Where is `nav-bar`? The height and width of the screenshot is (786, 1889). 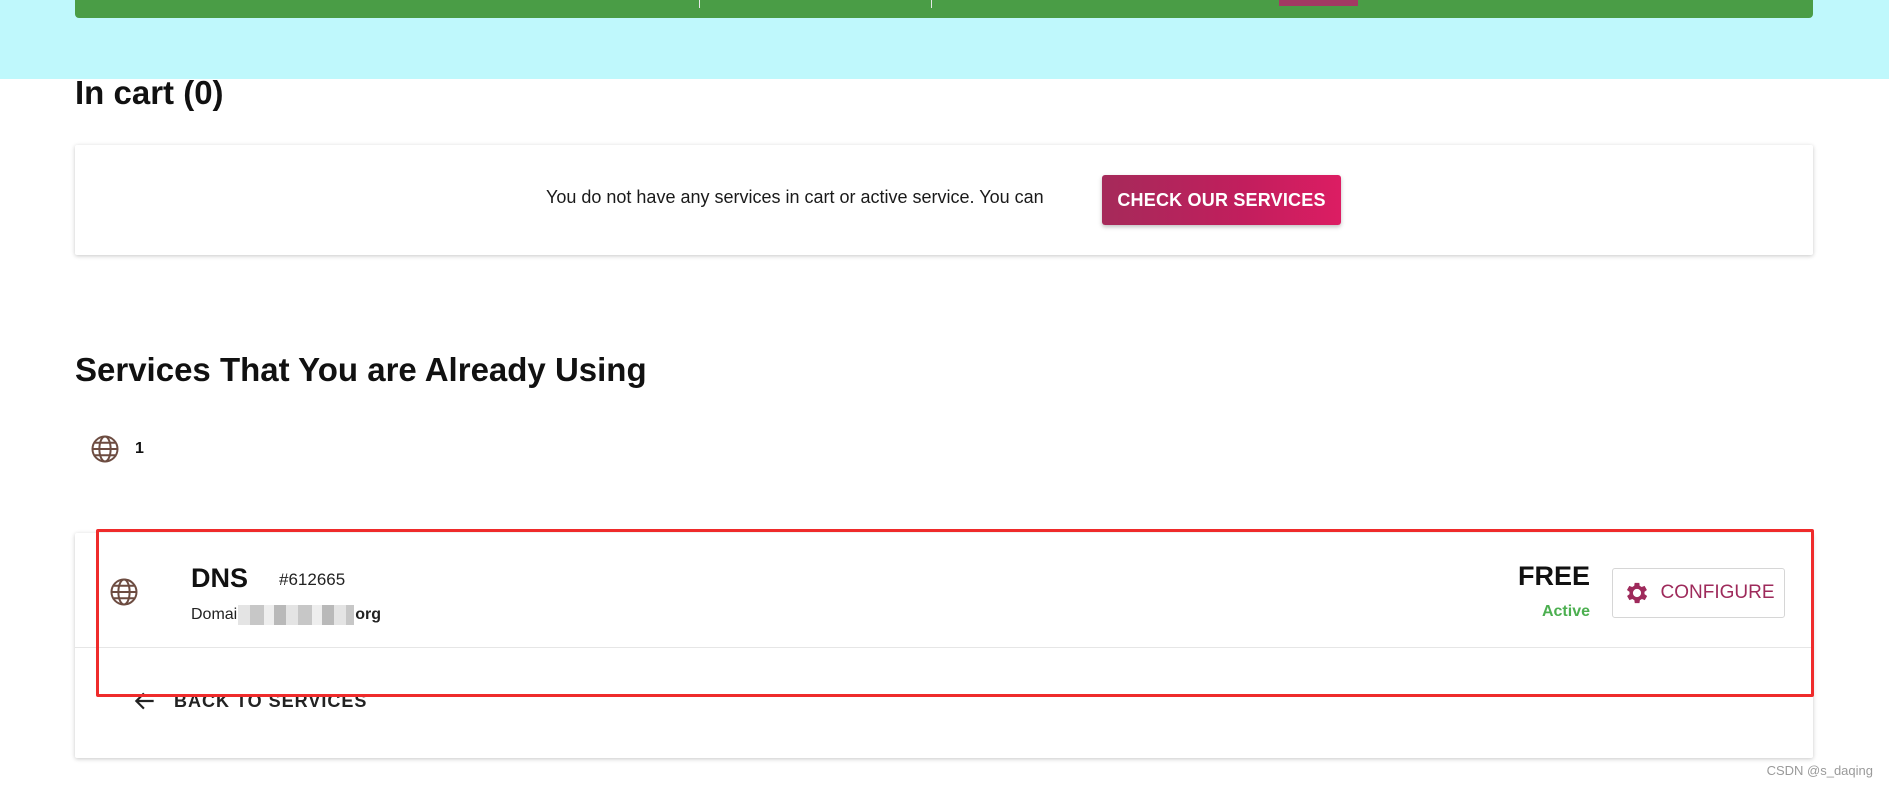
nav-bar is located at coordinates (944, 9).